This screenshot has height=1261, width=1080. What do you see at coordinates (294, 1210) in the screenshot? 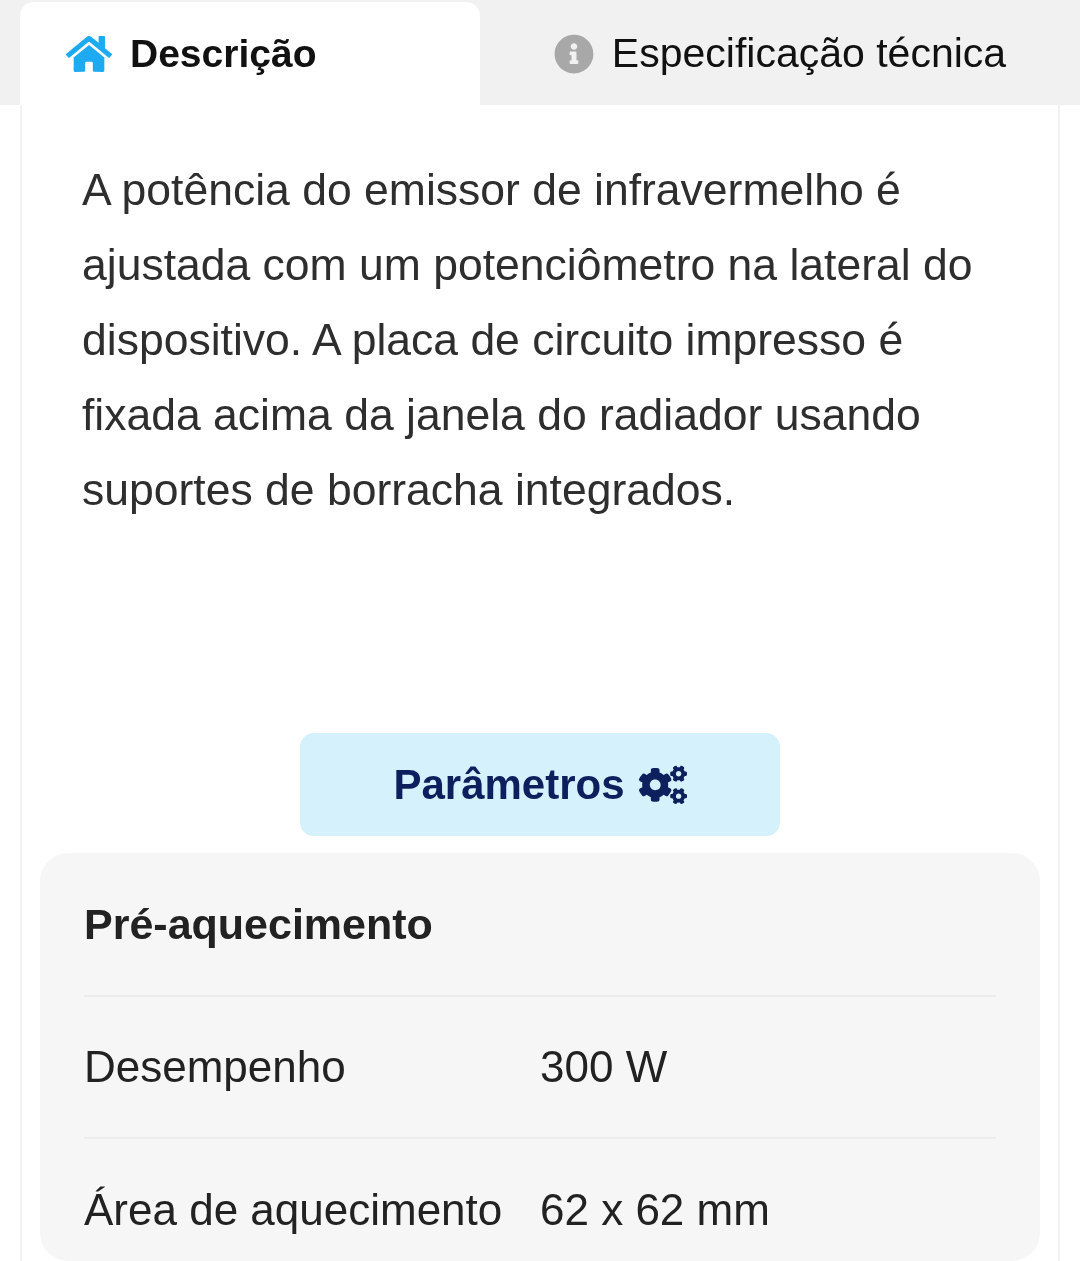
I see `spec-name: Área de aquecimento` at bounding box center [294, 1210].